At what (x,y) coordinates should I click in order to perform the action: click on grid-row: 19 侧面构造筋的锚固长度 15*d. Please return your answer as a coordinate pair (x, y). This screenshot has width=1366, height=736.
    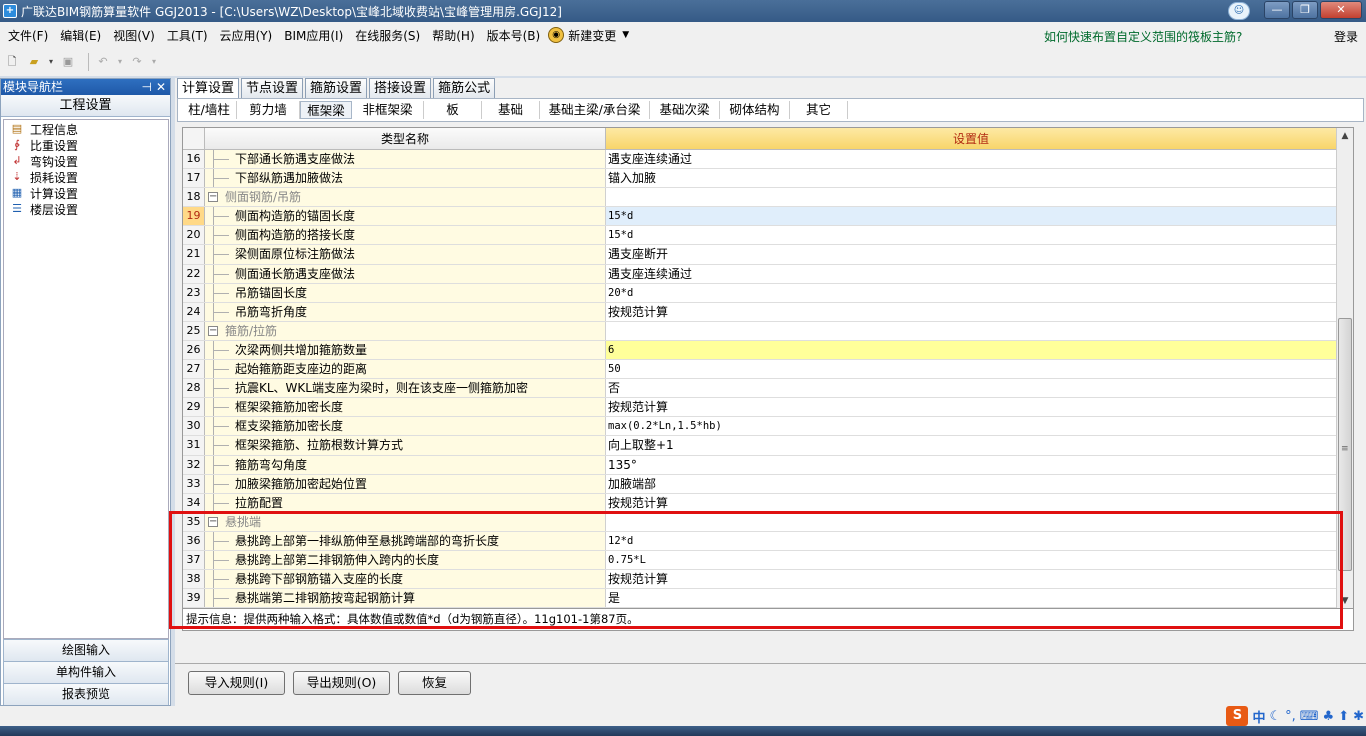
    Looking at the image, I should click on (759, 217).